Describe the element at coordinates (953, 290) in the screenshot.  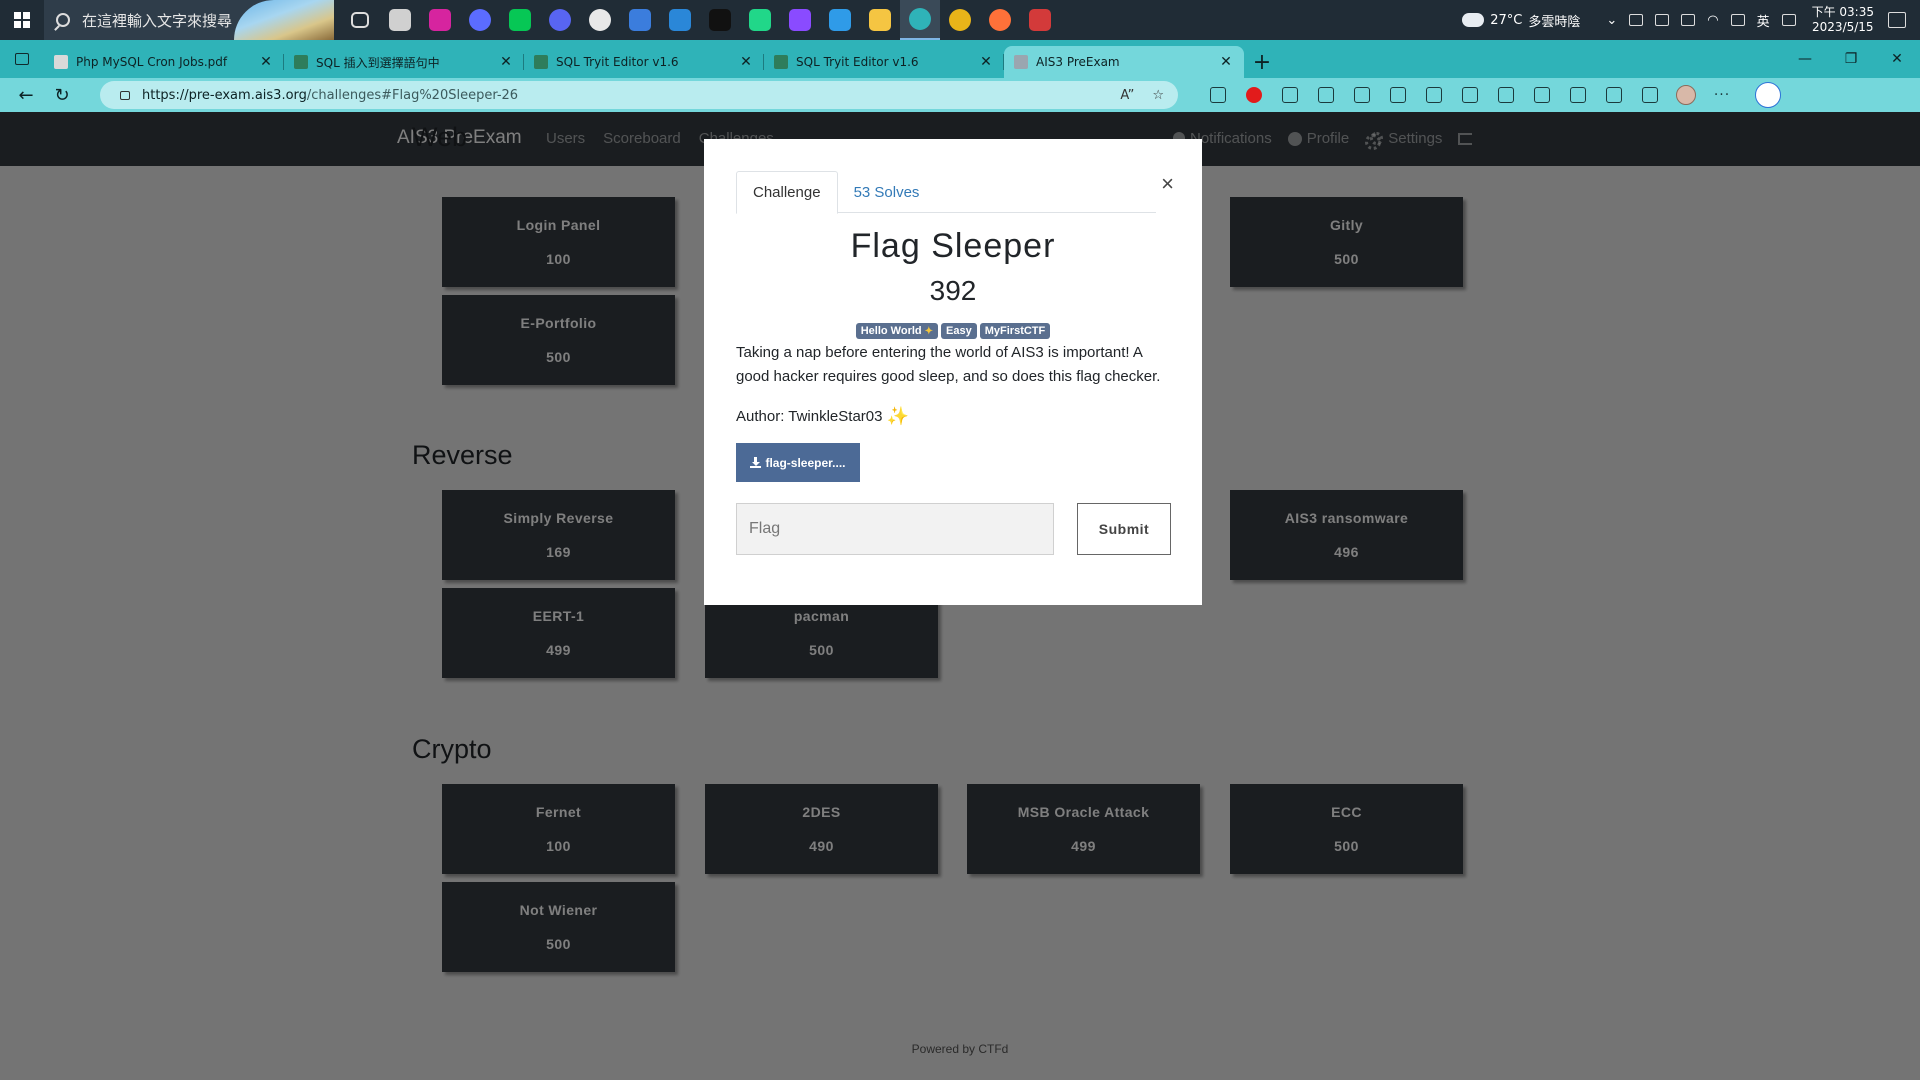
I see `challenge-value: 392` at that location.